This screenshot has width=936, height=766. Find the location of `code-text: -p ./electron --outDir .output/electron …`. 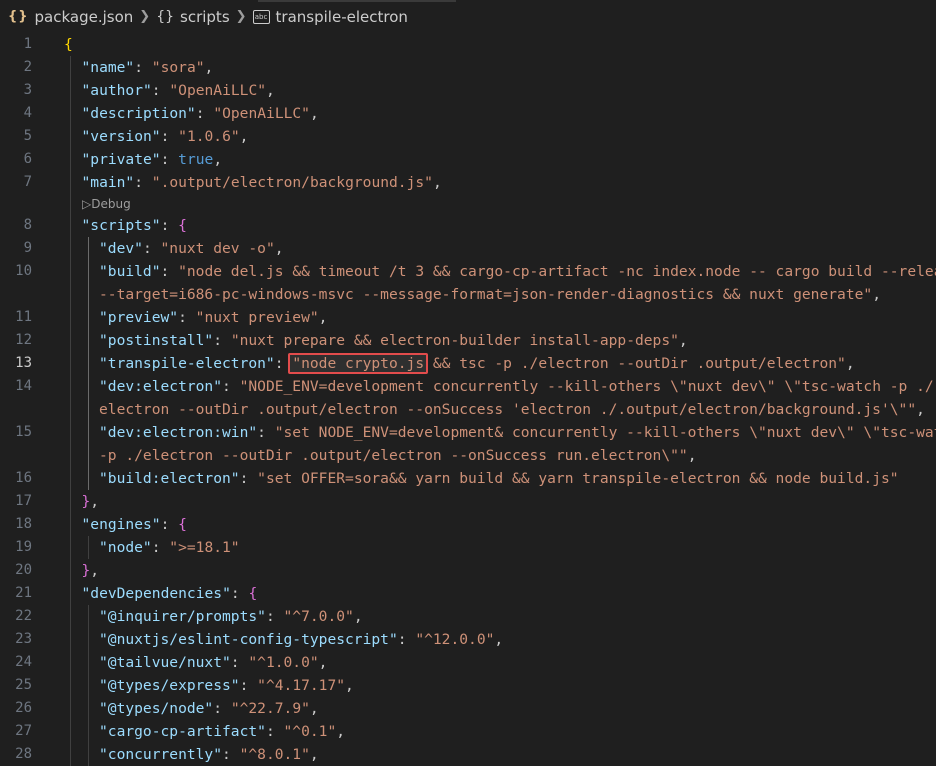

code-text: -p ./electron --outDir .output/electron … is located at coordinates (397, 455).